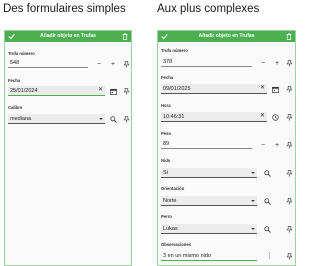 This screenshot has height=266, width=320. What do you see at coordinates (56, 119) in the screenshot?
I see `calibre-select: mediana` at bounding box center [56, 119].